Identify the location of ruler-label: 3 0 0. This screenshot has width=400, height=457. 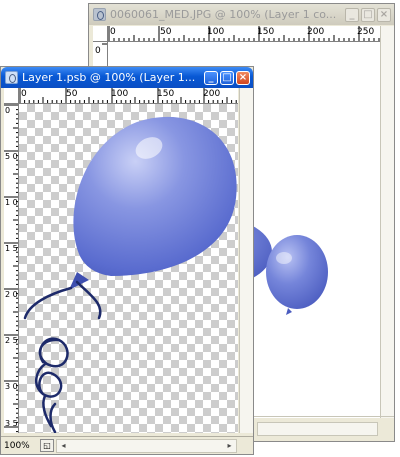
(12, 386).